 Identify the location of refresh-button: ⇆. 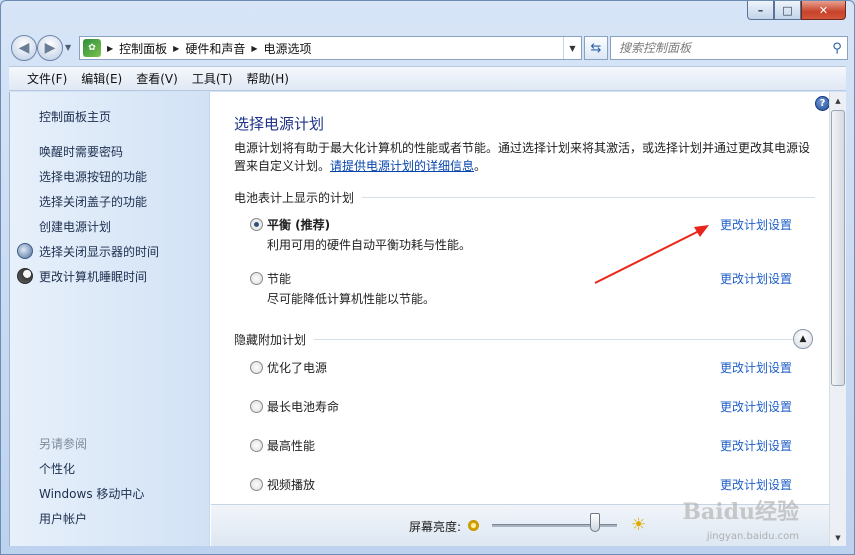
(596, 48).